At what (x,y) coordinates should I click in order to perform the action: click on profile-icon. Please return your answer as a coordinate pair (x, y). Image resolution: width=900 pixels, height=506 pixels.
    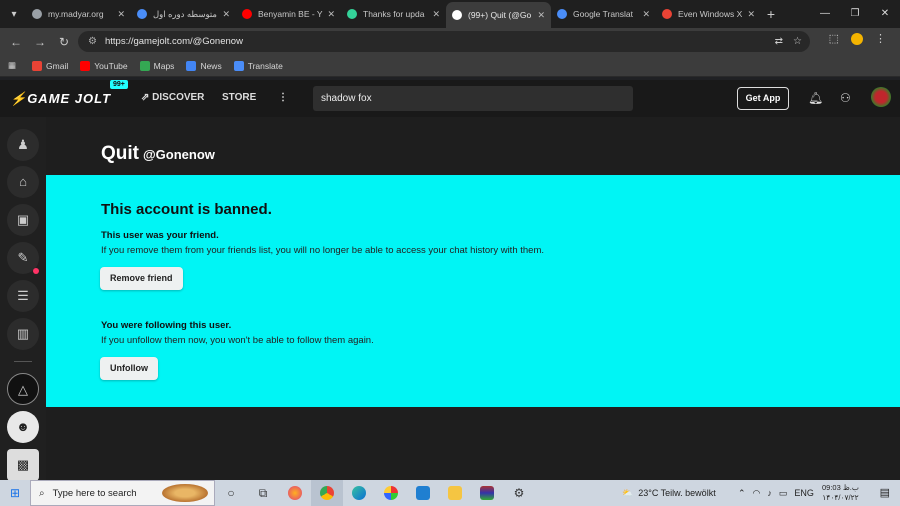
    Looking at the image, I should click on (857, 38).